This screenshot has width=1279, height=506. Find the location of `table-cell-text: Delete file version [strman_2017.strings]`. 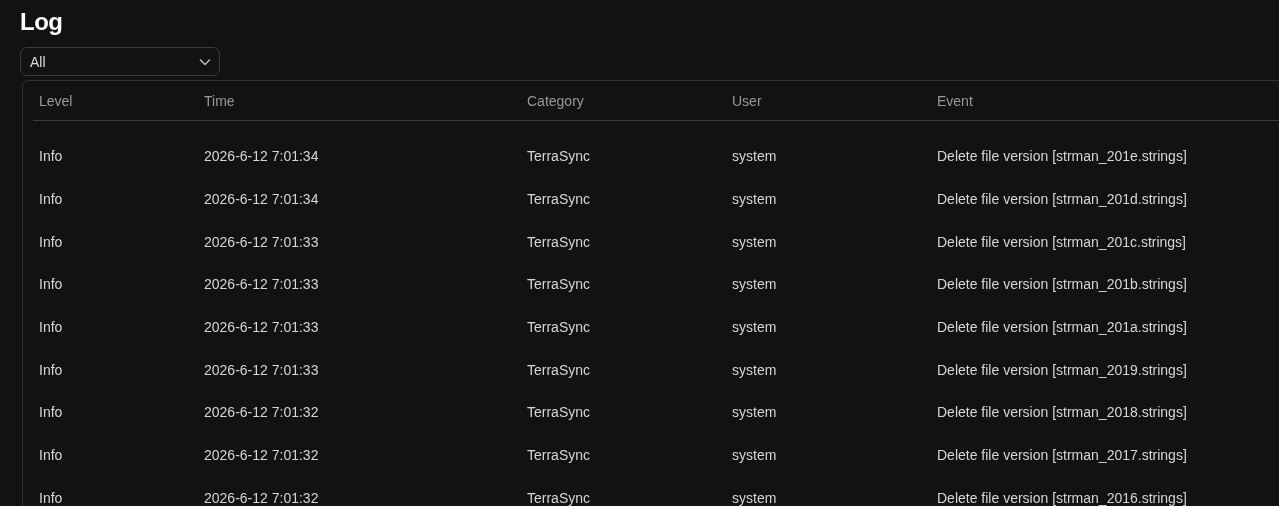

table-cell-text: Delete file version [strman_2017.strings] is located at coordinates (1062, 455).